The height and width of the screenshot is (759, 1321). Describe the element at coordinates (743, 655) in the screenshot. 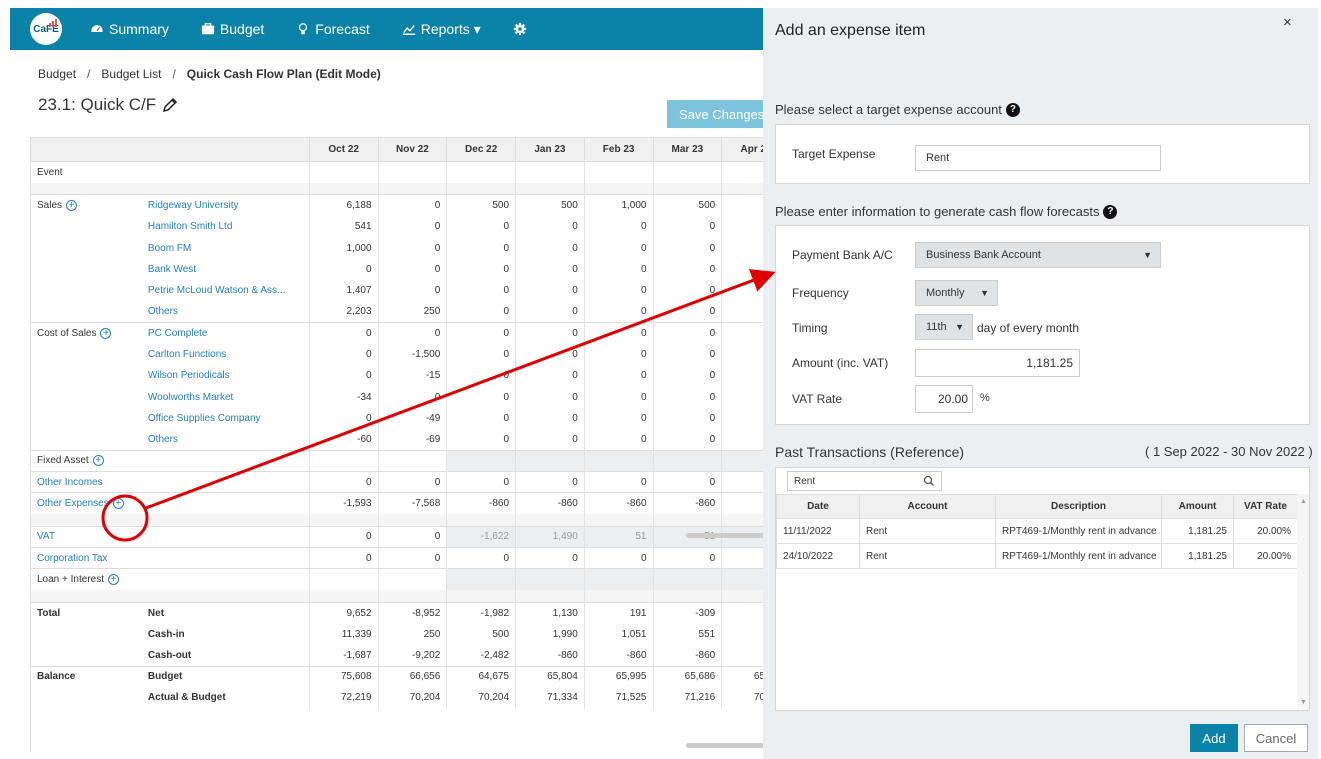

I see `value-cell: -892` at that location.